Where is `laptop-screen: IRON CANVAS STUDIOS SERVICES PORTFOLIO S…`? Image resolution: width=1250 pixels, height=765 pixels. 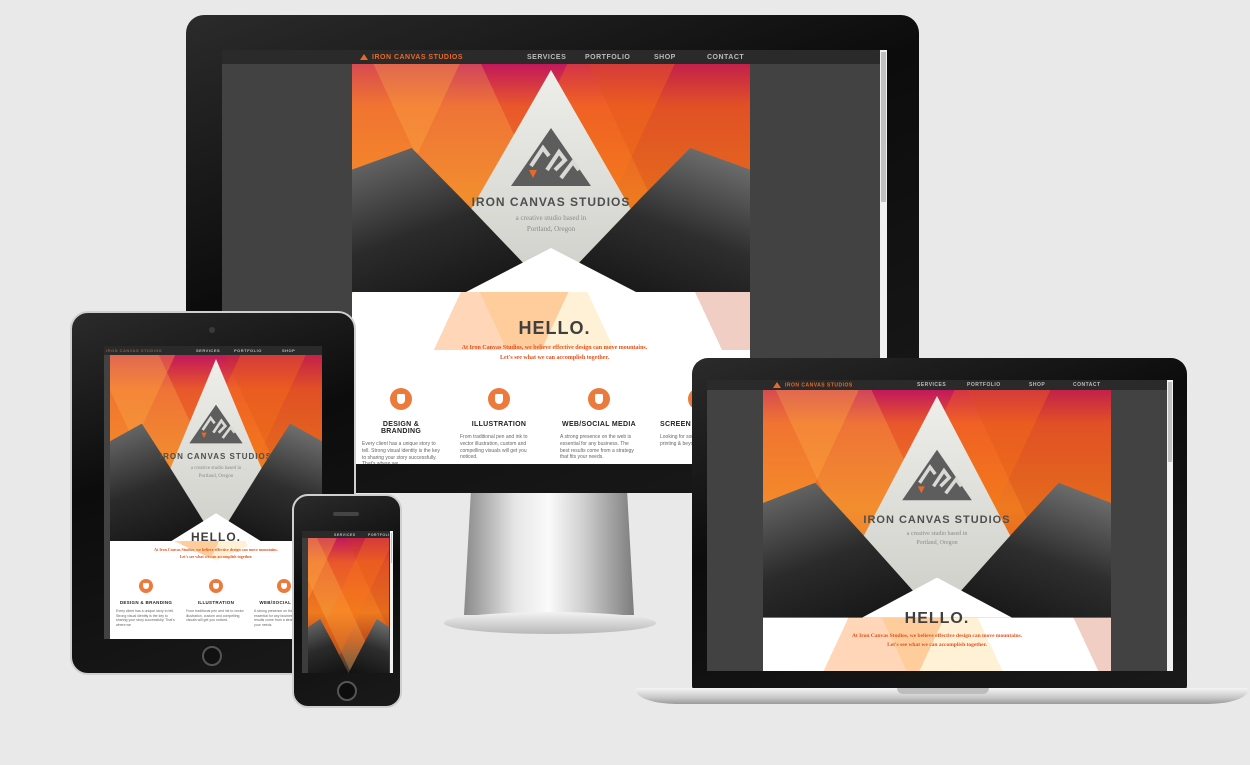
laptop-screen: IRON CANVAS STUDIOS SERVICES PORTFOLIO S… is located at coordinates (940, 525).